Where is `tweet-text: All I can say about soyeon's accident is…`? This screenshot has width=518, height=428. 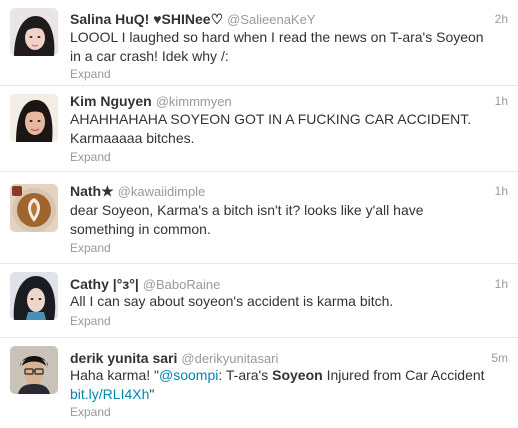 tweet-text: All I can say about soyeon's accident is… is located at coordinates (232, 301).